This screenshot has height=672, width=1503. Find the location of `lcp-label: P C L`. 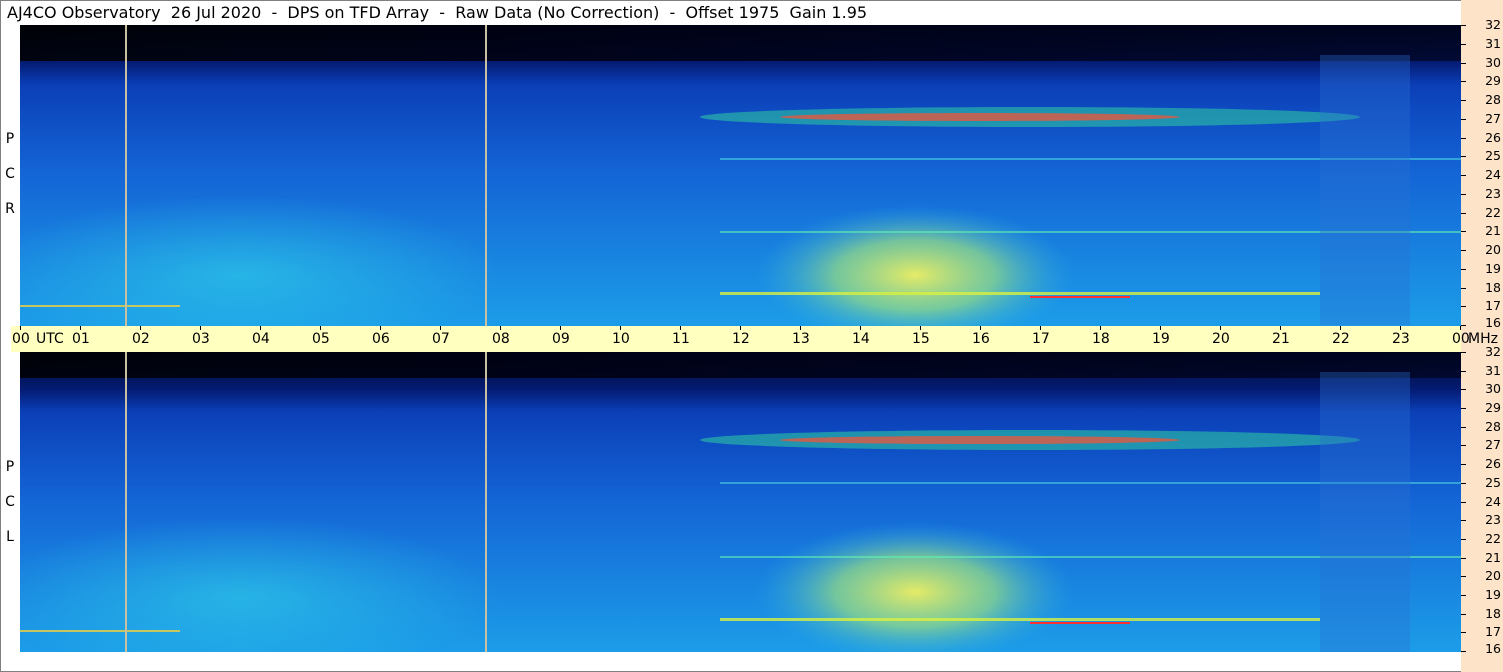

lcp-label: P C L is located at coordinates (10, 502).